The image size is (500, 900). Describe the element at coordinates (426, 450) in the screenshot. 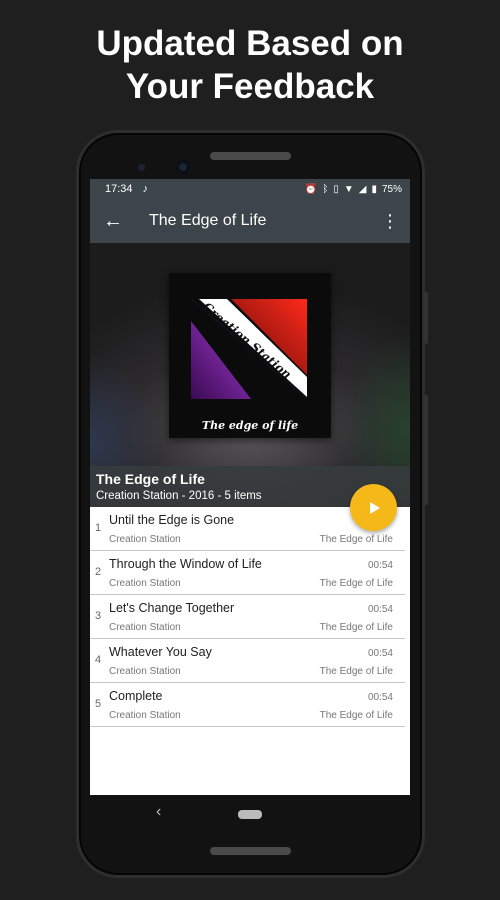

I see `phone-volume-button` at that location.